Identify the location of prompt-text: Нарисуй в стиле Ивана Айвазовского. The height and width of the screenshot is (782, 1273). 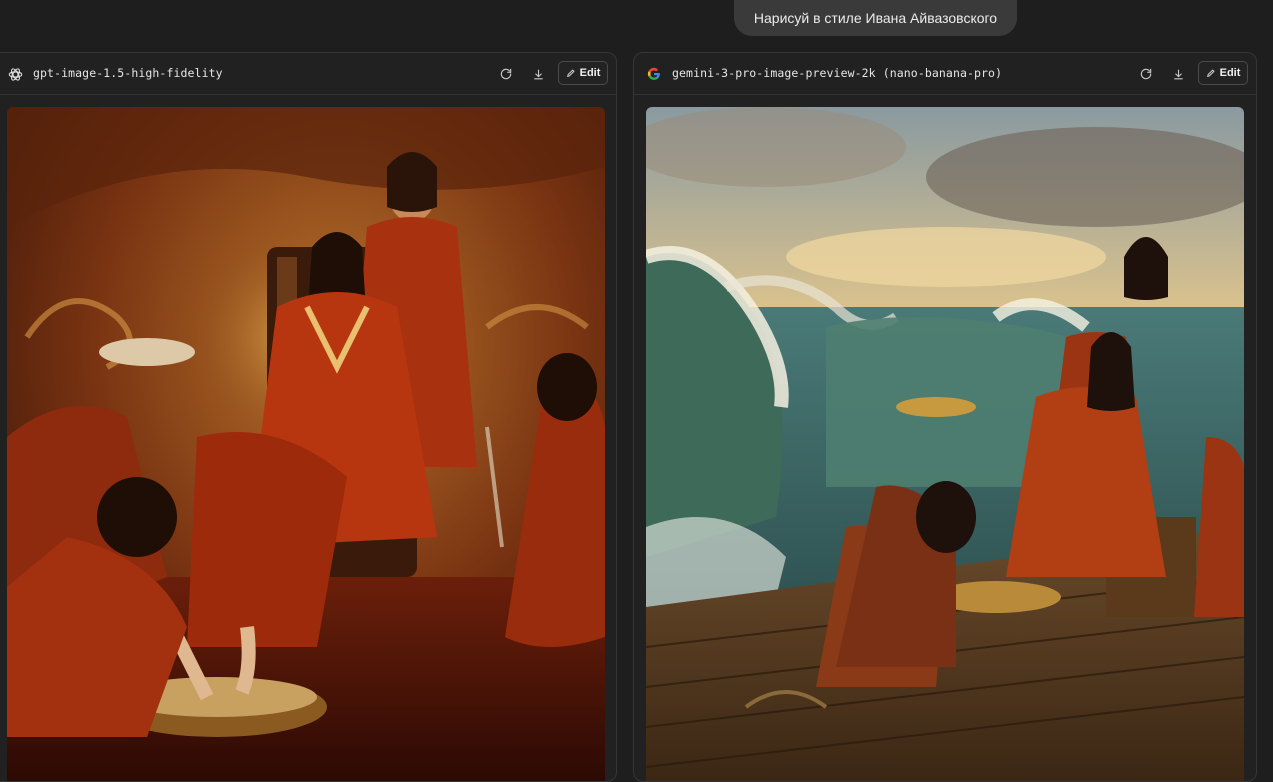
(875, 18).